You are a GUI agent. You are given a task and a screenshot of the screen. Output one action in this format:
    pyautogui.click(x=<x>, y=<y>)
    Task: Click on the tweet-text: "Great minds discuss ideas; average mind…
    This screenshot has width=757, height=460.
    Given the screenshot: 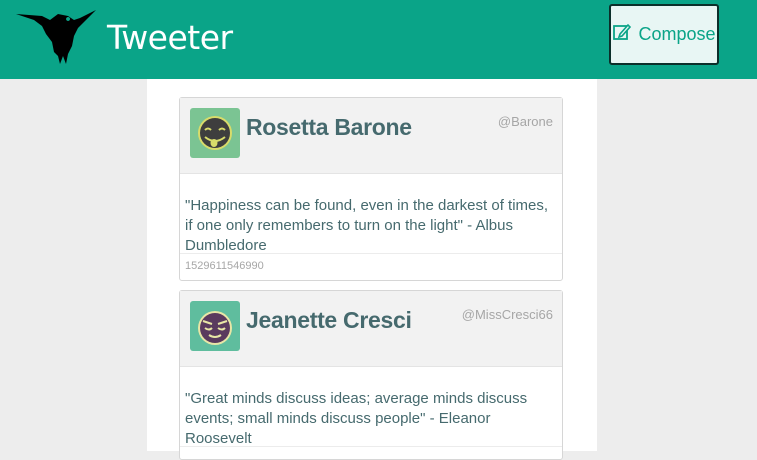 What is the action you would take?
    pyautogui.click(x=371, y=407)
    